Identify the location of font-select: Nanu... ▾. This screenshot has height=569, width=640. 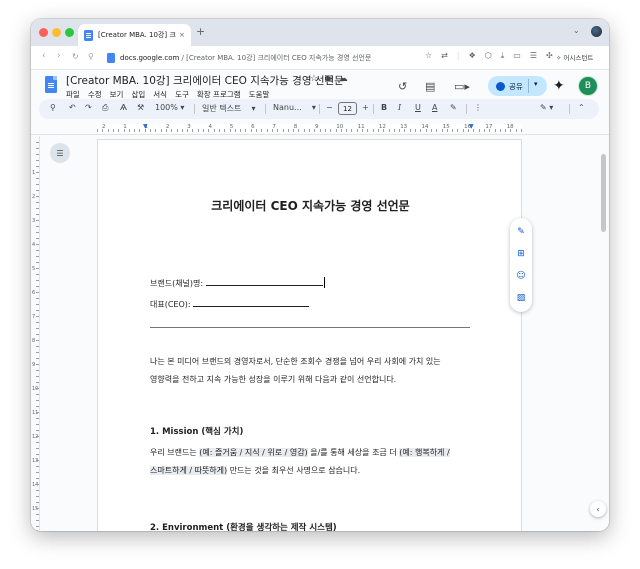
(294, 107).